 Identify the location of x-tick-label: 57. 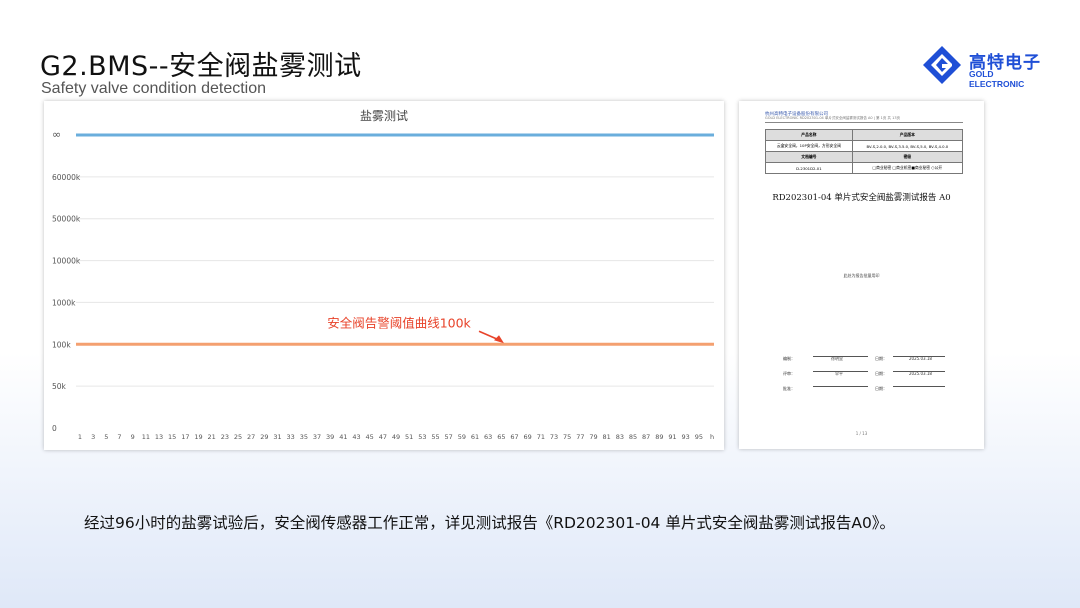
(449, 437).